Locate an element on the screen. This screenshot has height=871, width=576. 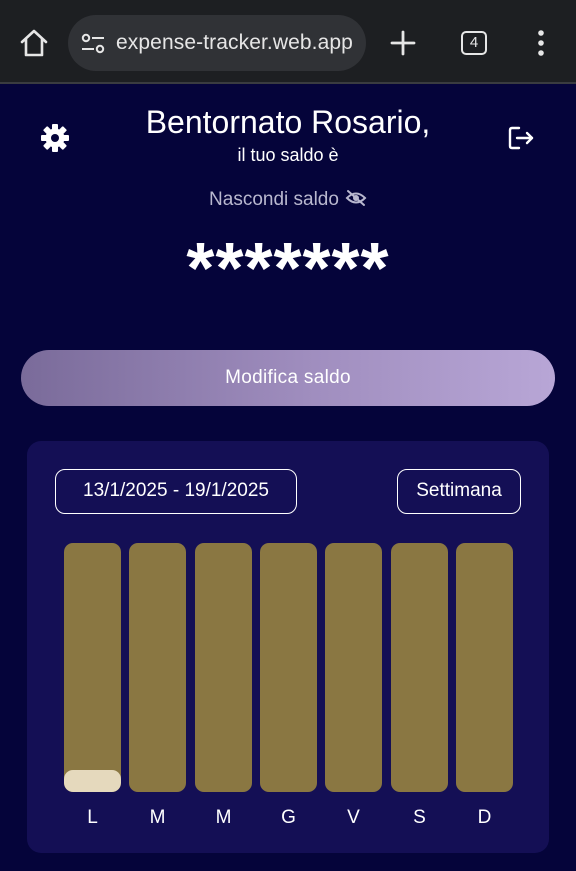
balance-value-hidden: ******* is located at coordinates (288, 269).